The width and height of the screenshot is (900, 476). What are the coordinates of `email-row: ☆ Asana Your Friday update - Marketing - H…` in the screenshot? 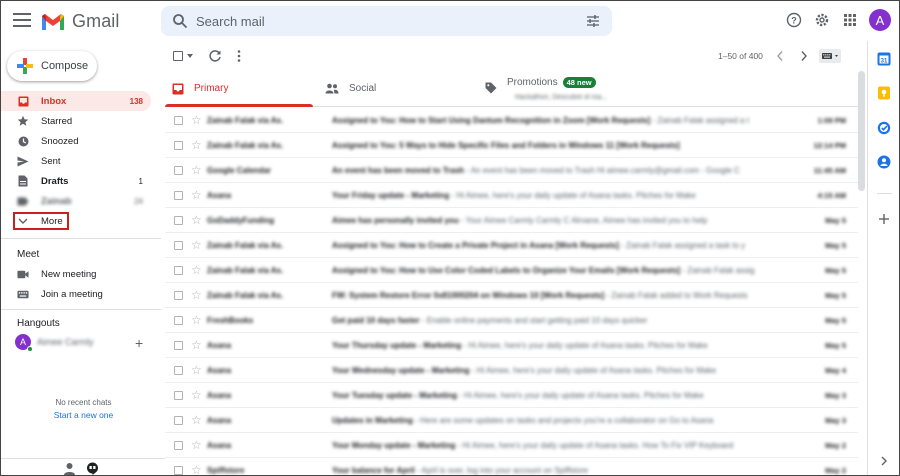 It's located at (511, 195).